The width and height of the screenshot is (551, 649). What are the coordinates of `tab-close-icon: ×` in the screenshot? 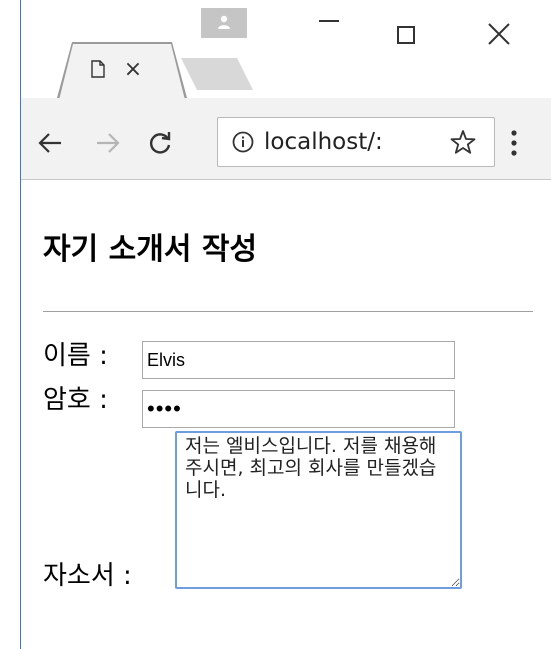 It's located at (133, 70).